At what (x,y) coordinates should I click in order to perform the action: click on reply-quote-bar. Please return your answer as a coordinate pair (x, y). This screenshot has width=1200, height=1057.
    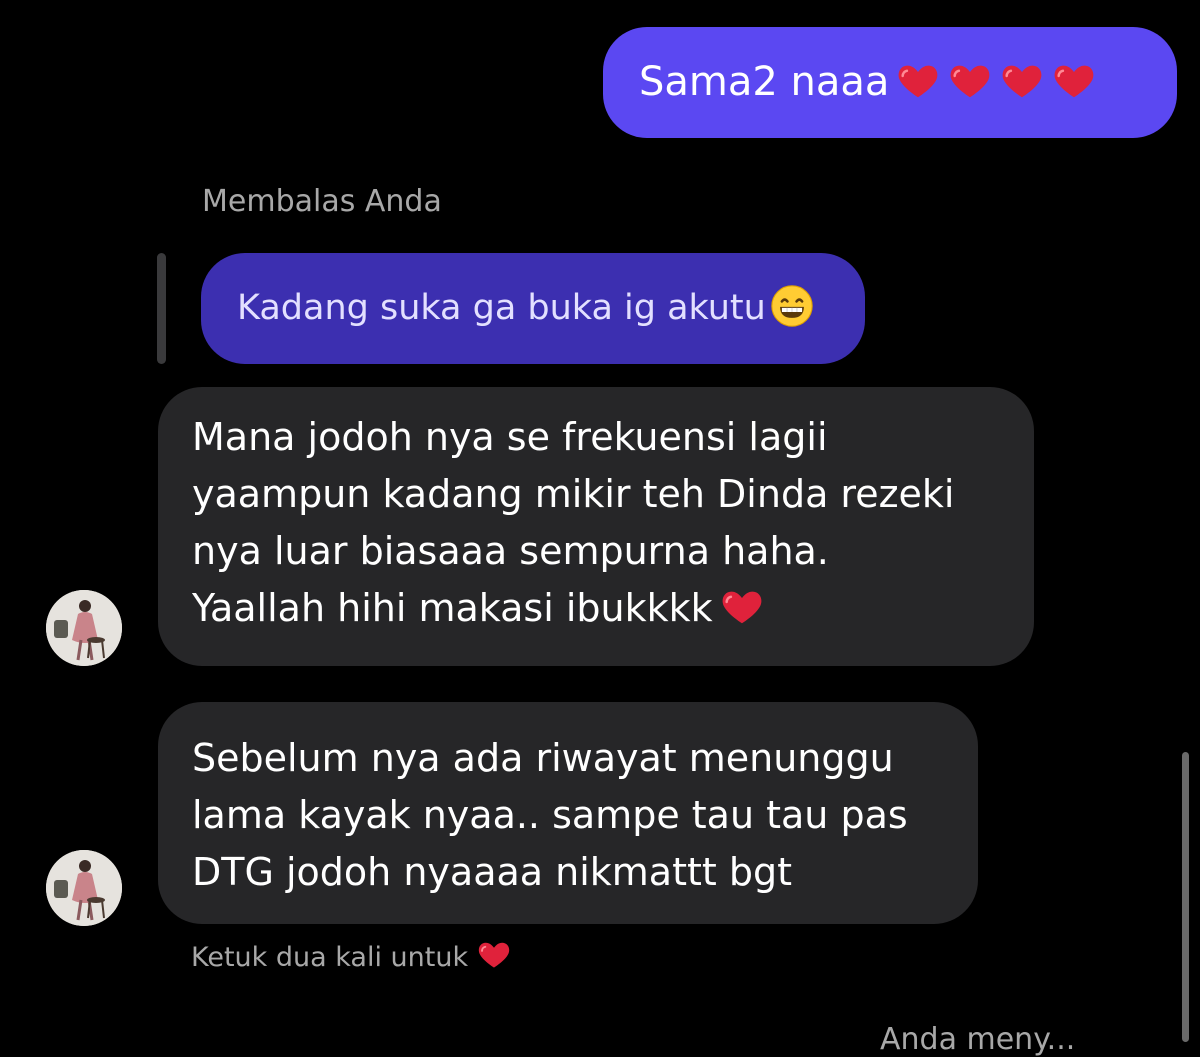
    Looking at the image, I should click on (161, 308).